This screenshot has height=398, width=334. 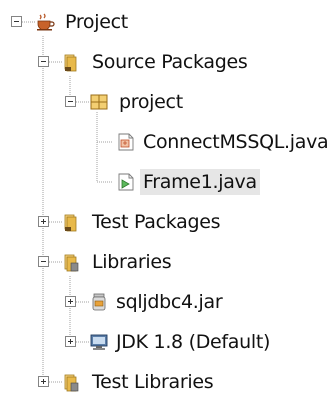 What do you see at coordinates (193, 342) in the screenshot?
I see `tree-node-label: JDK 1.8 (Default)` at bounding box center [193, 342].